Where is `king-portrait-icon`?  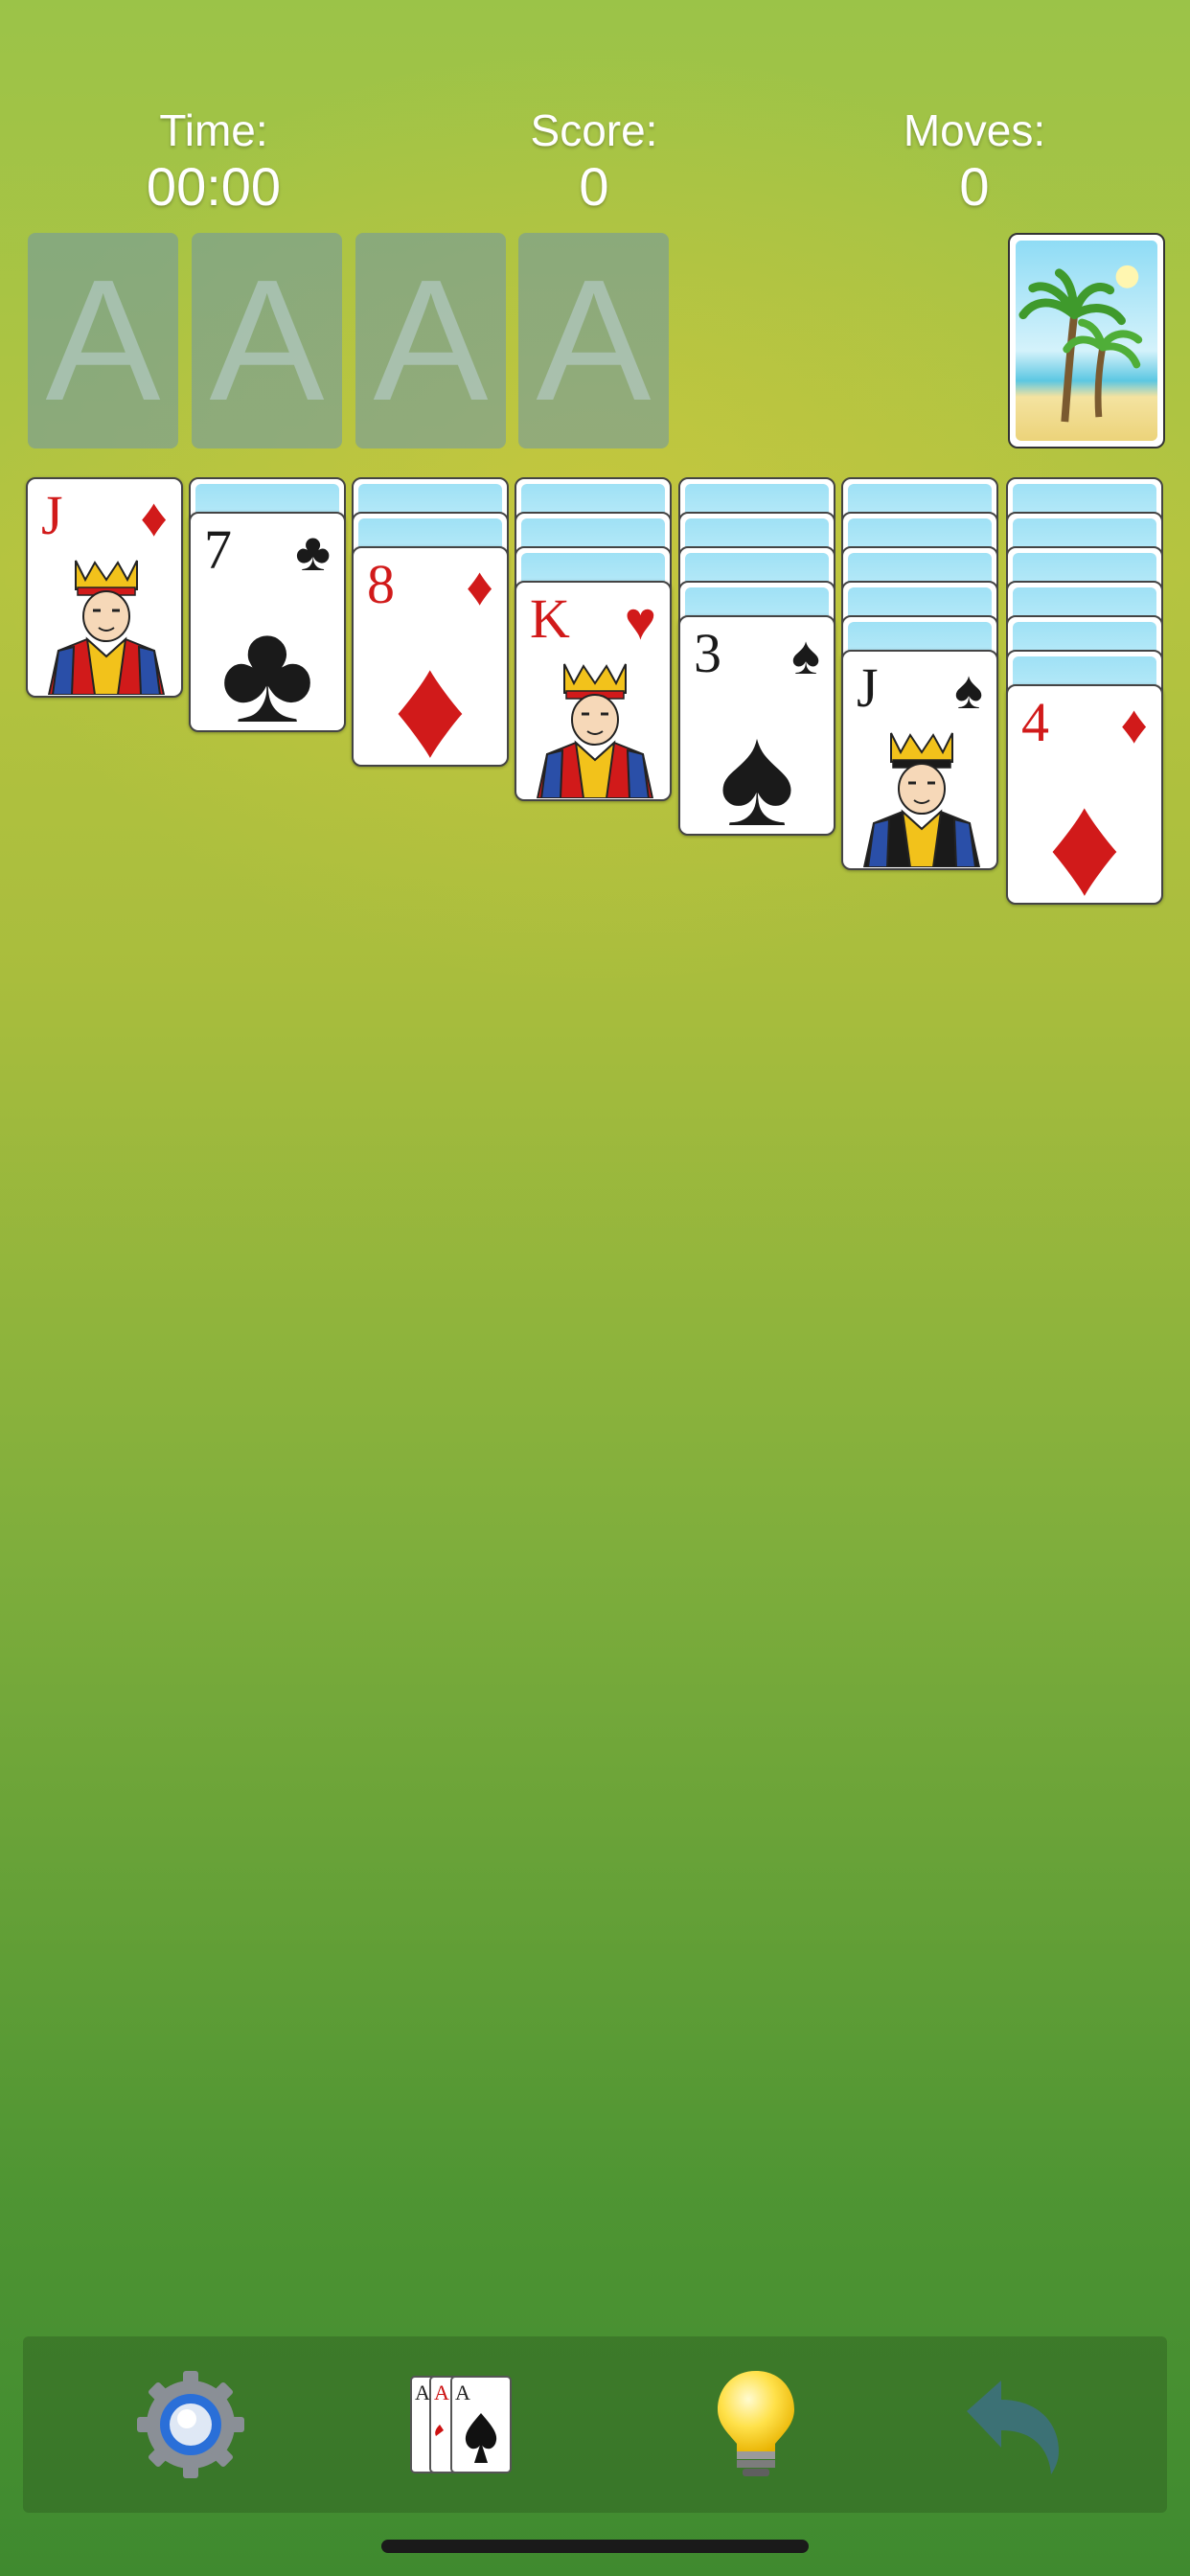 king-portrait-icon is located at coordinates (595, 726).